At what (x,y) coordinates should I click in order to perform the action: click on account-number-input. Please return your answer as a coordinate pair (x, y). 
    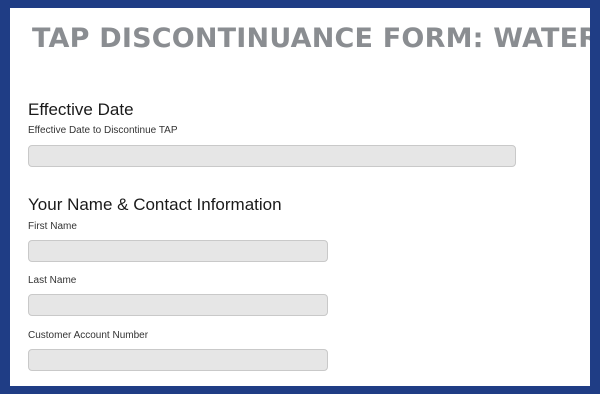
    Looking at the image, I should click on (178, 360).